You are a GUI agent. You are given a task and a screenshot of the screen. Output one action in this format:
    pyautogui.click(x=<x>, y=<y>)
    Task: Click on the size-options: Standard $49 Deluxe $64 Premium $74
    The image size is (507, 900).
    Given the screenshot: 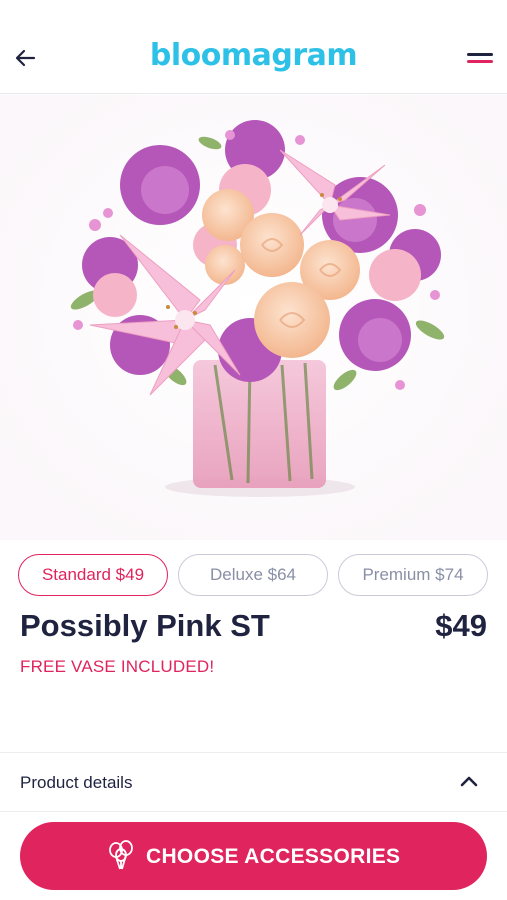 What is the action you would take?
    pyautogui.click(x=254, y=576)
    